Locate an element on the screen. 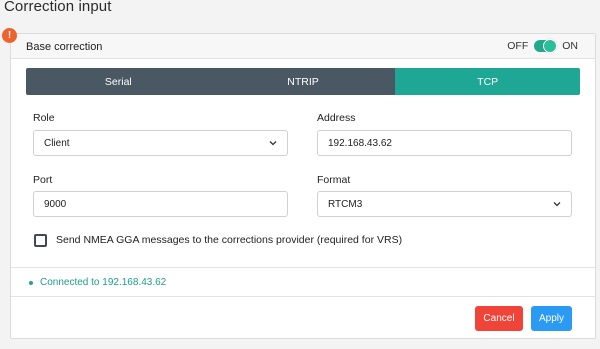 This screenshot has width=600, height=349. format-label: Format is located at coordinates (334, 180).